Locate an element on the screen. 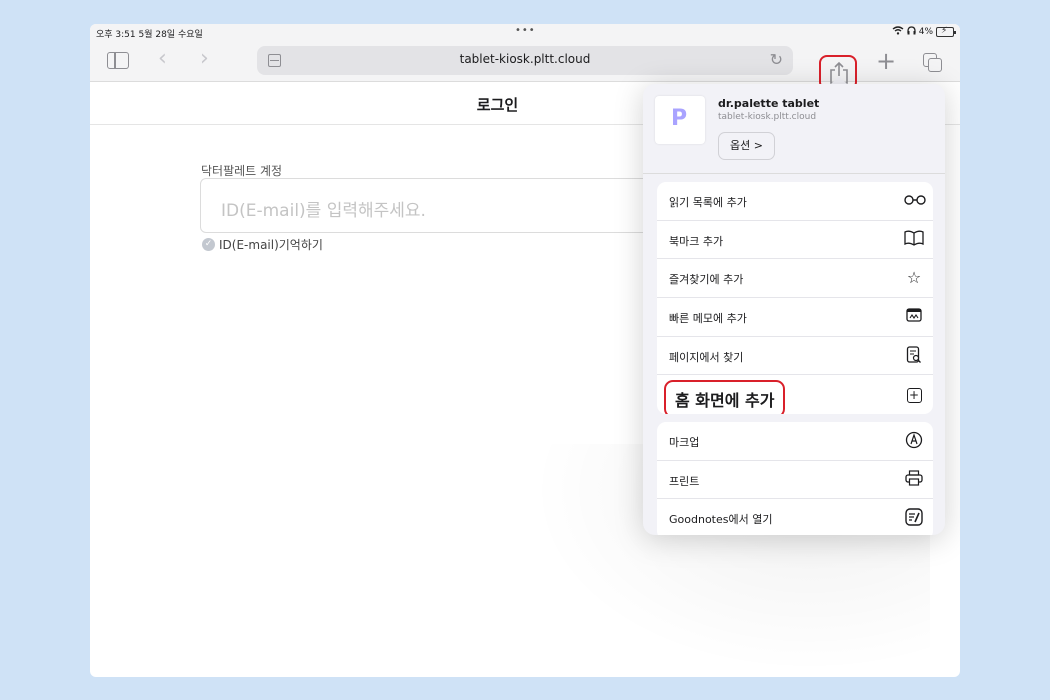 The image size is (1050, 700). battery-icon: ⚡ is located at coordinates (946, 31).